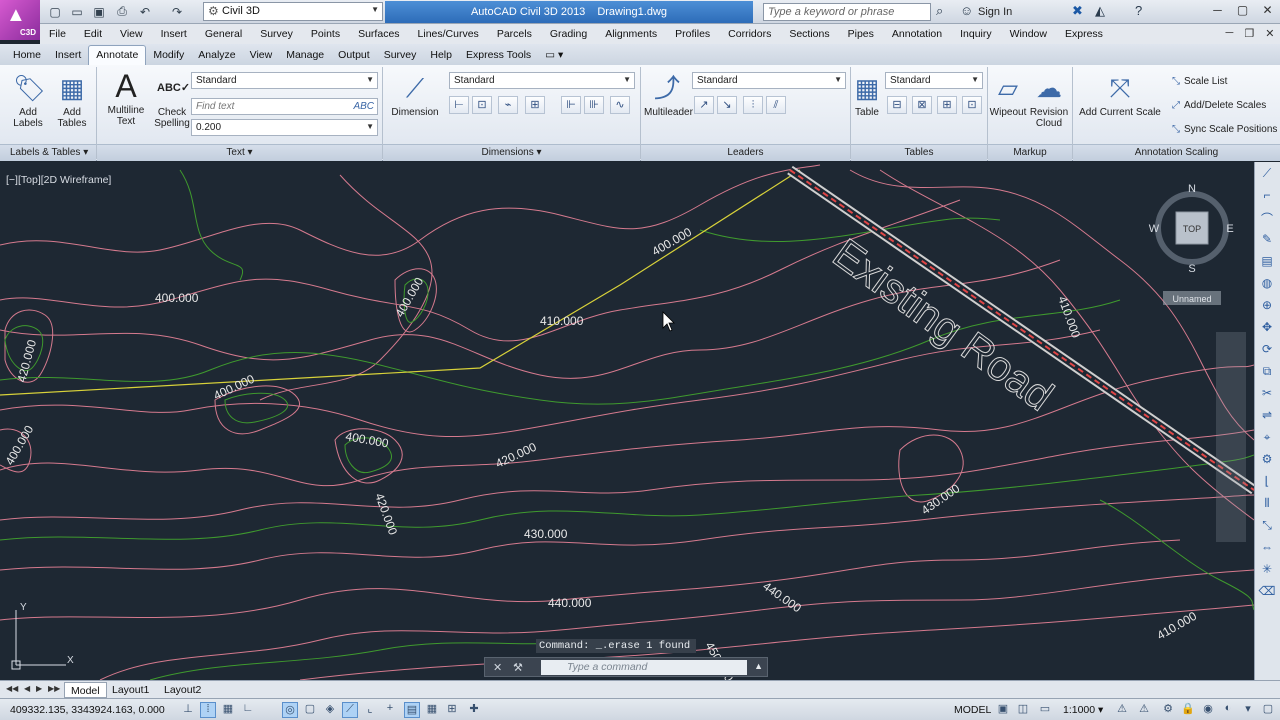 Image resolution: width=1280 pixels, height=720 pixels. Describe the element at coordinates (1267, 417) in the screenshot. I see `mirror-icon: ⇌` at that location.